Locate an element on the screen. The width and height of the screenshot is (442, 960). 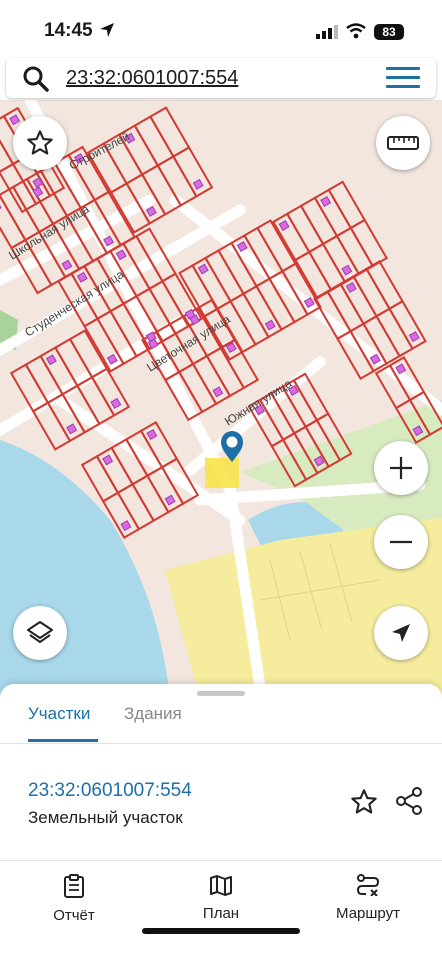
nav-report: Отчёт is located at coordinates (74, 899).